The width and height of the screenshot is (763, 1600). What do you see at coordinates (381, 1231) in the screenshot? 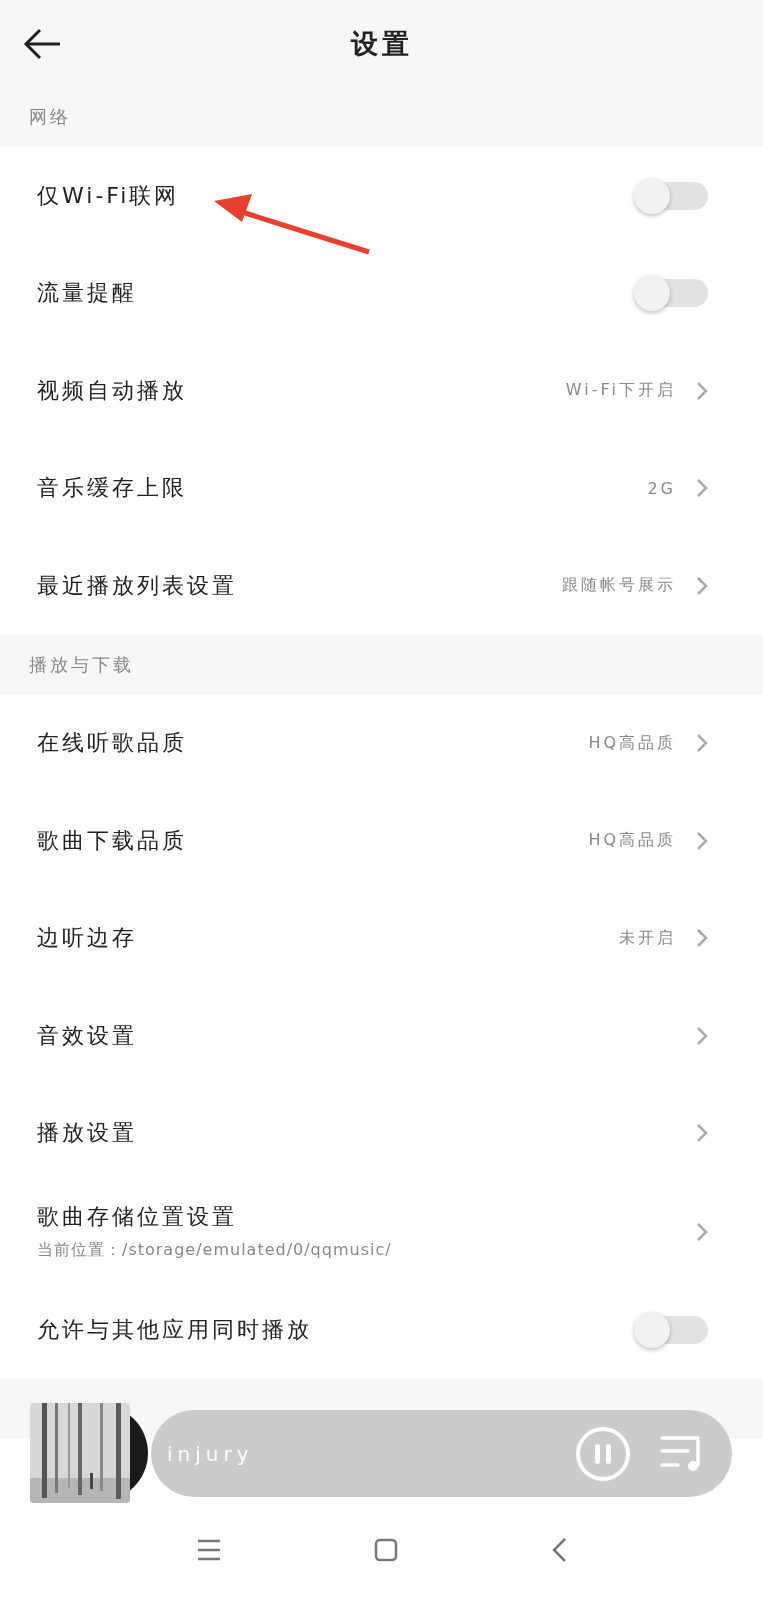
I see `settings-row: 歌曲存储位置设置 当前位置：/storage/emulated/0/qqmusic/` at bounding box center [381, 1231].